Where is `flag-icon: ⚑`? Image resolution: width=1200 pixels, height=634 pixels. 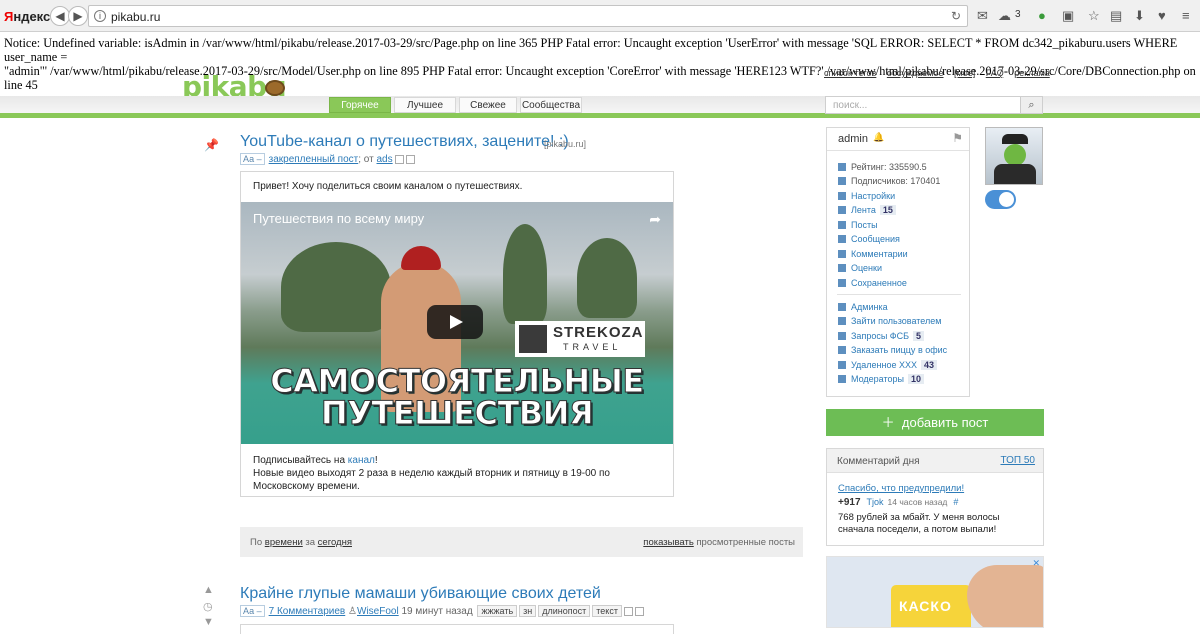 flag-icon: ⚑ is located at coordinates (957, 138).